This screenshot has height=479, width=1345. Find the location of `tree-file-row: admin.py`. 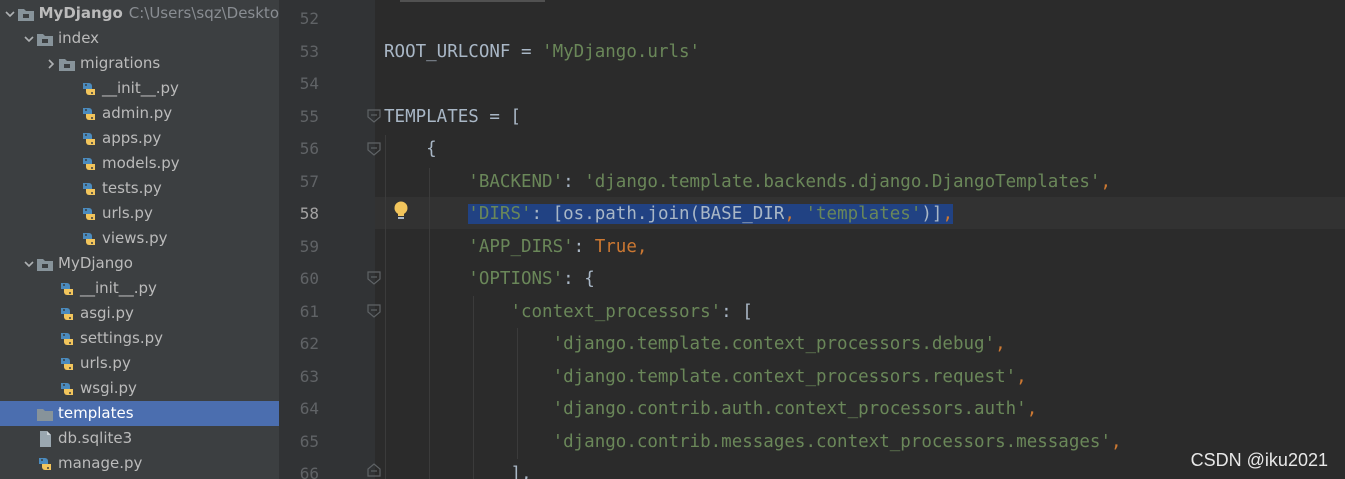

tree-file-row: admin.py is located at coordinates (139, 113).